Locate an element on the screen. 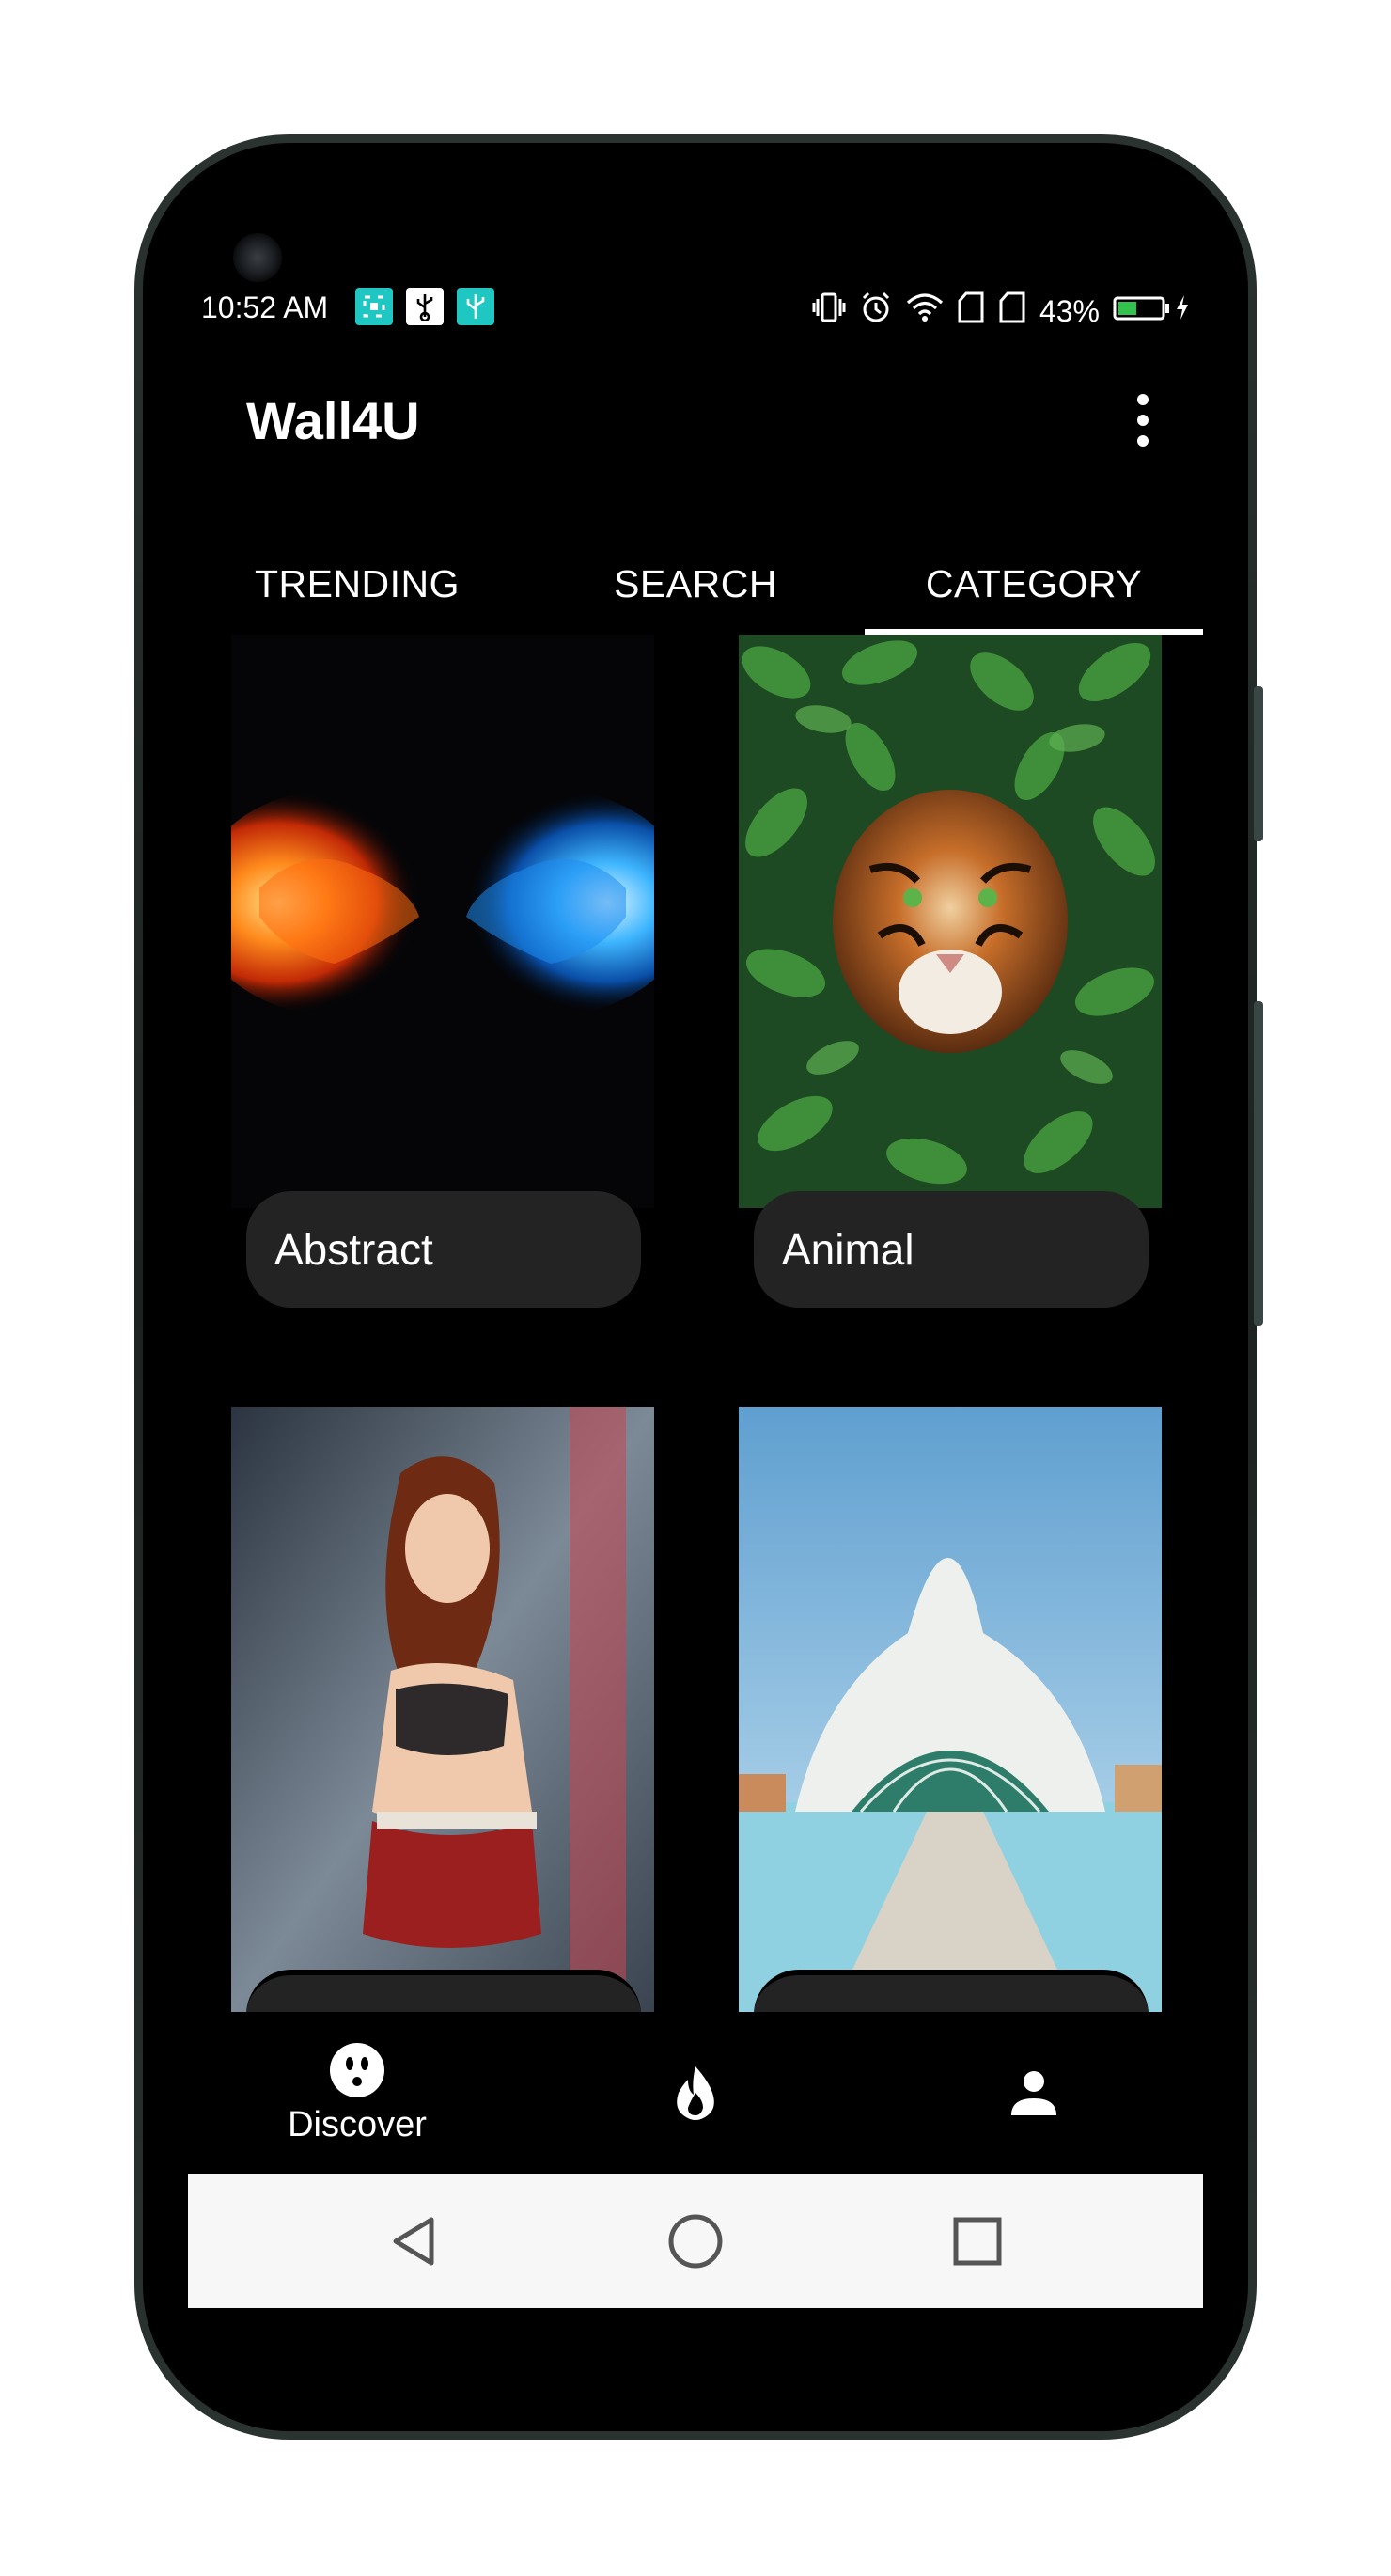 The image size is (1391, 2576). status-right: 43% is located at coordinates (1001, 311).